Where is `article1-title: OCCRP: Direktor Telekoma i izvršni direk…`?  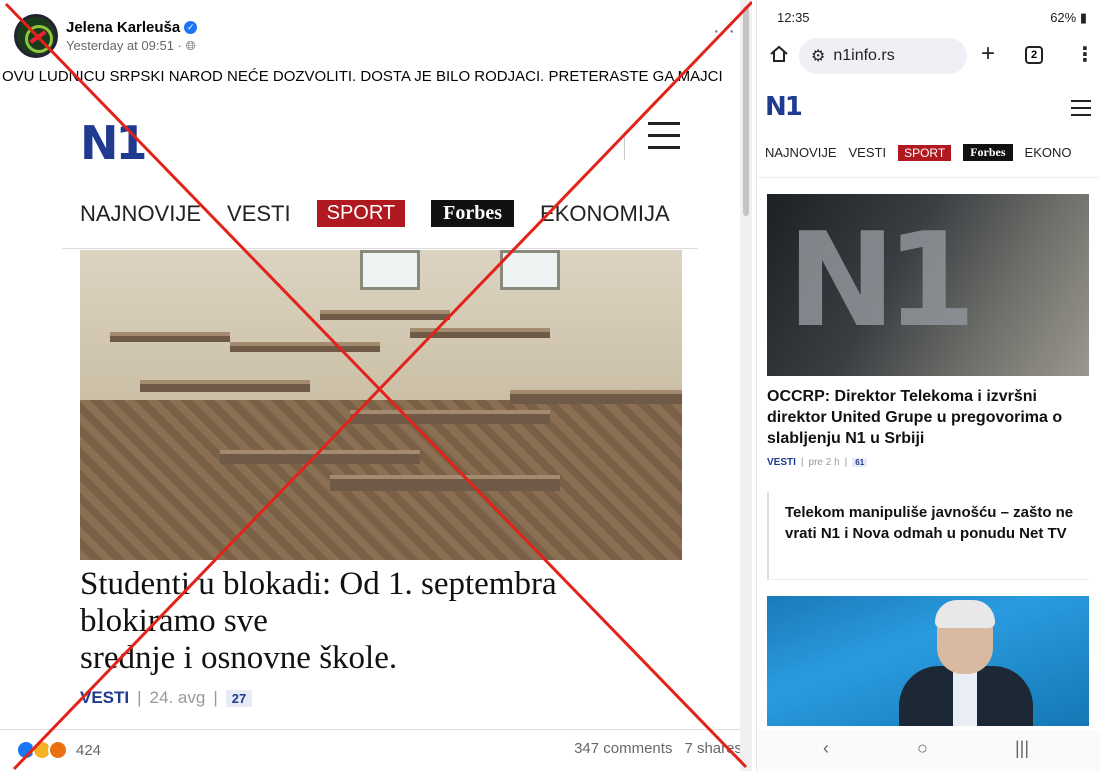 article1-title: OCCRP: Direktor Telekoma i izvršni direk… is located at coordinates (930, 417).